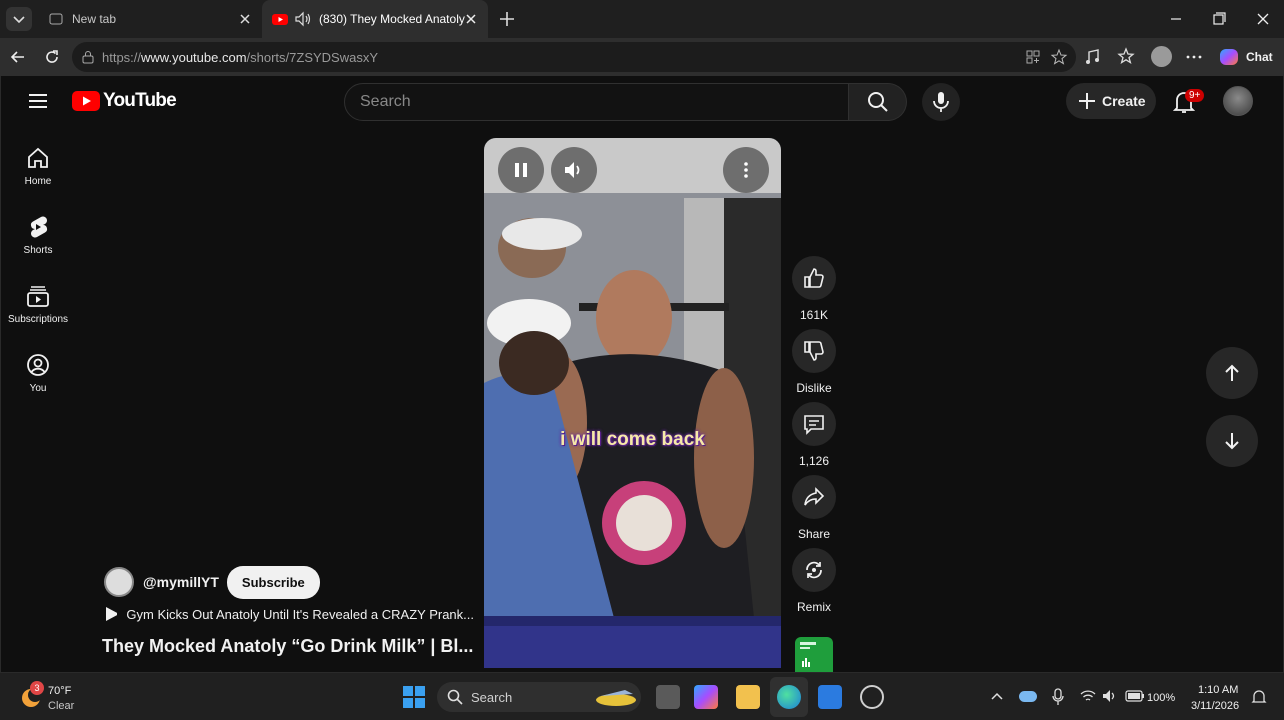 This screenshot has height=720, width=1284. What do you see at coordinates (38, 157) in the screenshot?
I see `home-icon` at bounding box center [38, 157].